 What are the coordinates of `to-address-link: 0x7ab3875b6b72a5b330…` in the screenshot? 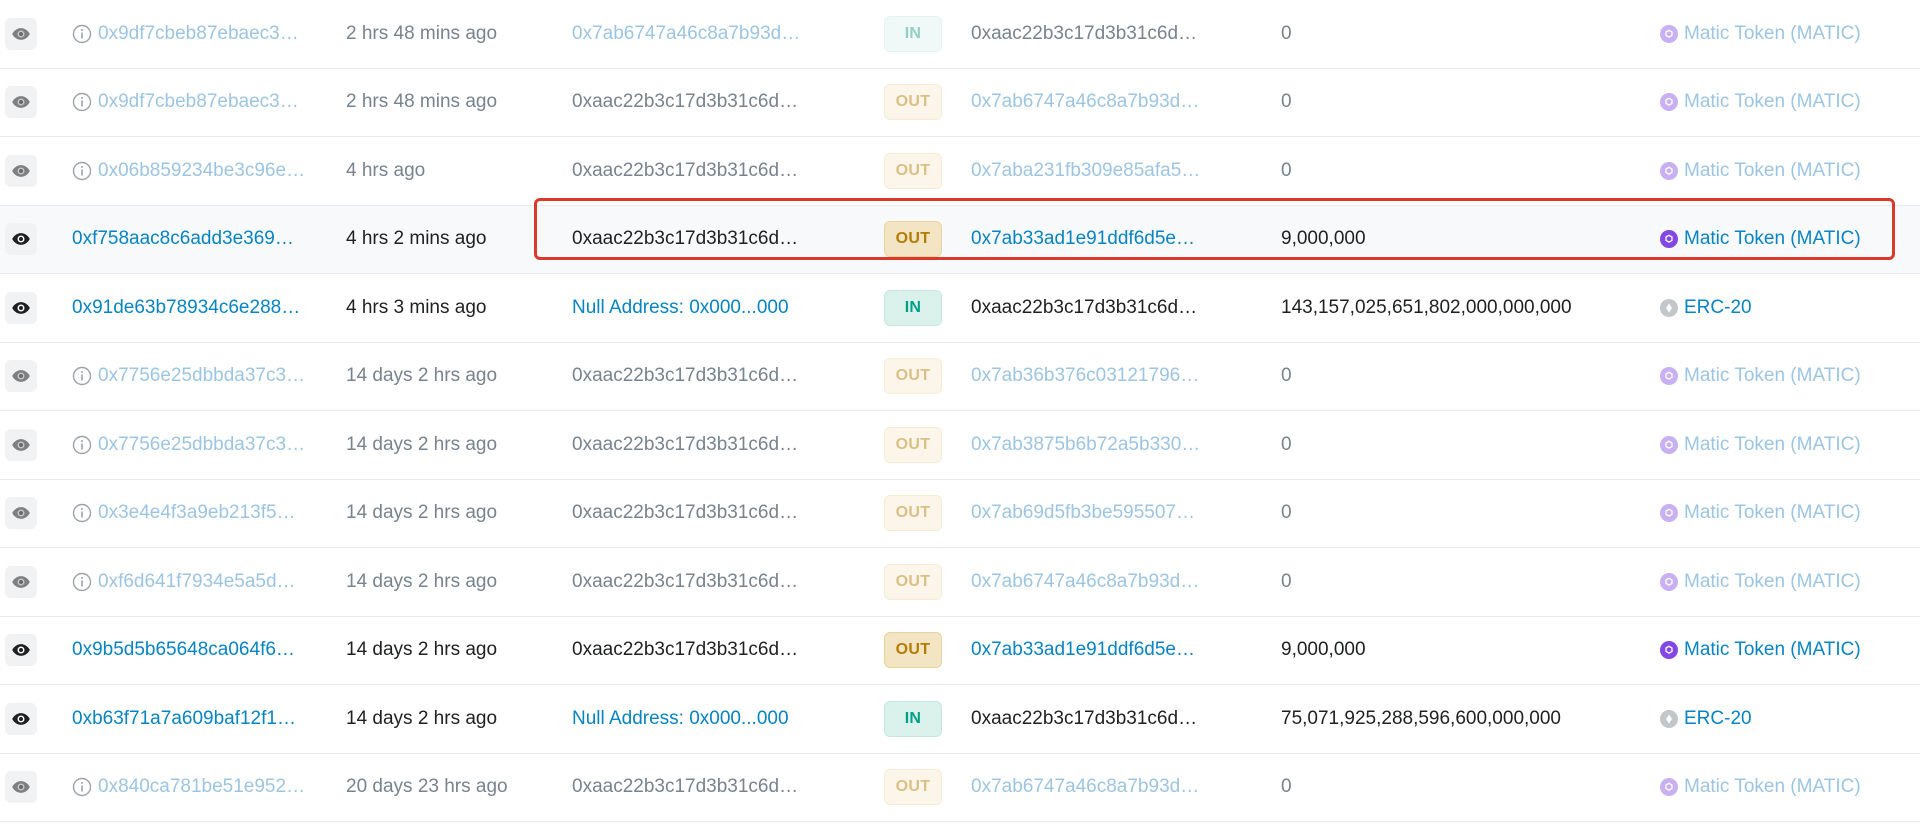 It's located at (1085, 445).